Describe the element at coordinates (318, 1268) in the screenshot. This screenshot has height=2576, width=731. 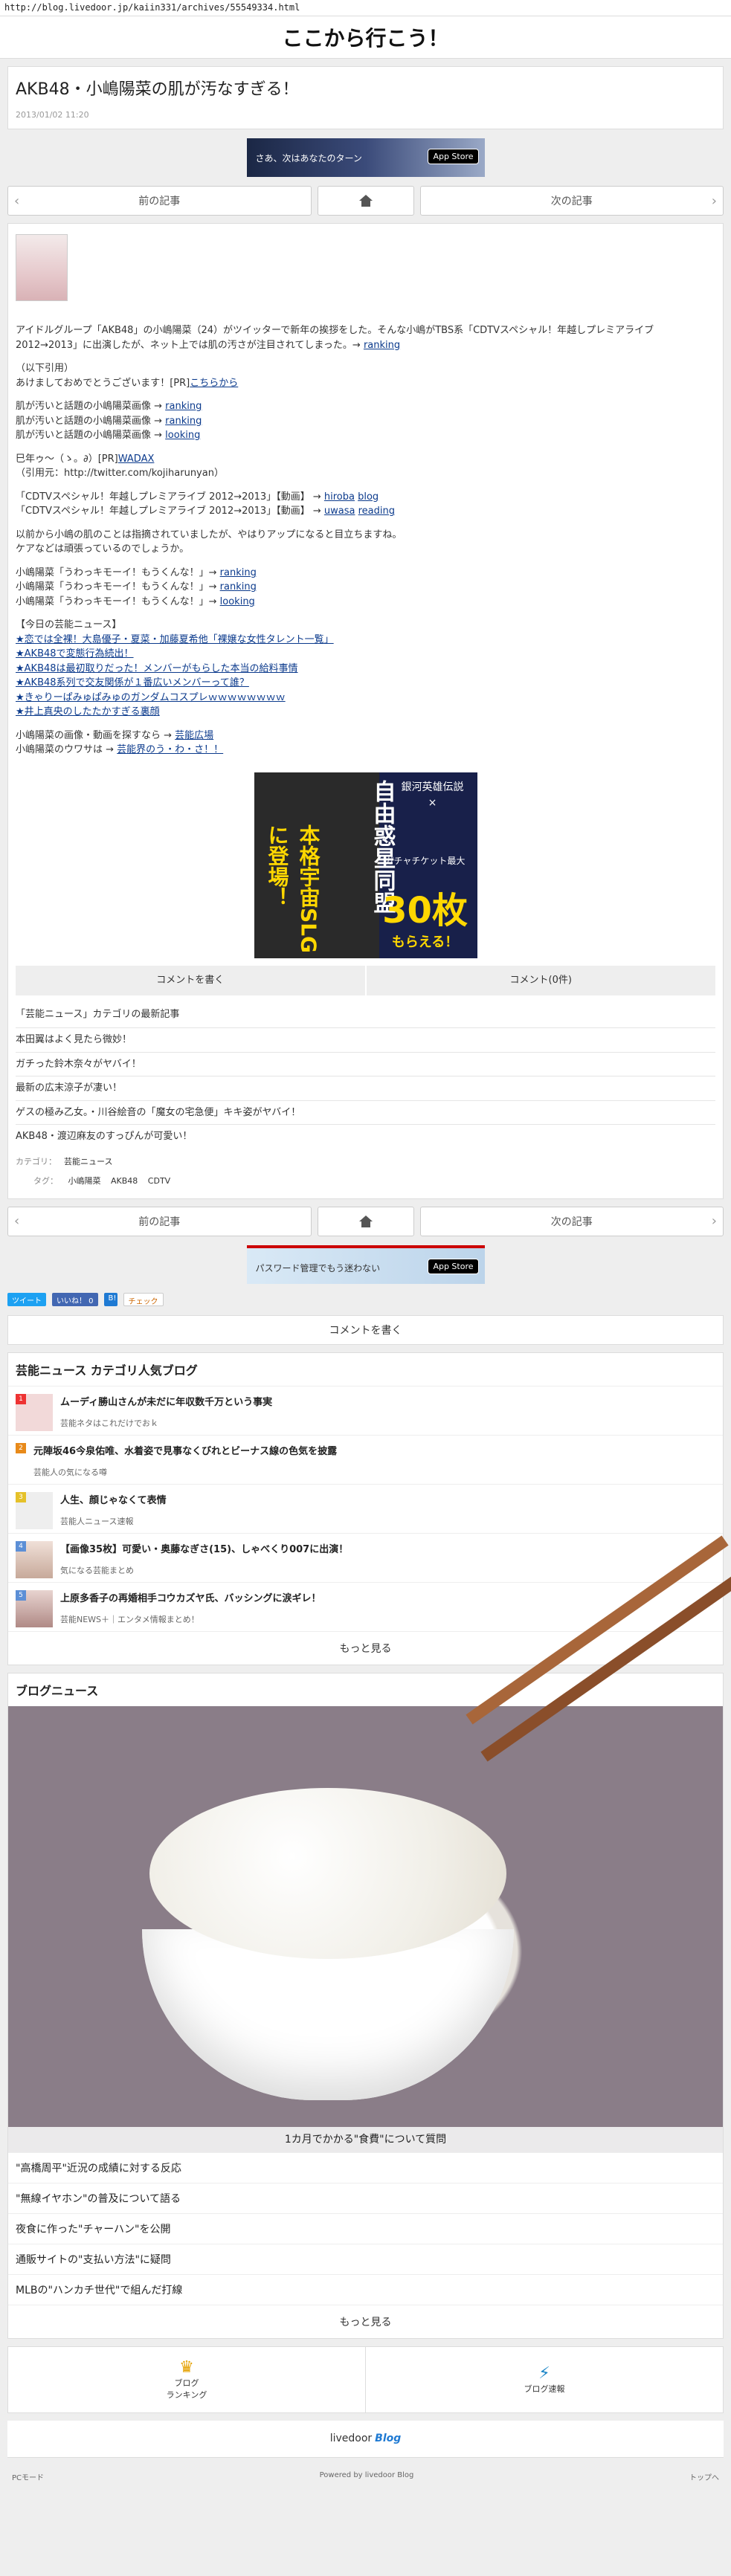
I see `ad-text: パスワード管理でもう迷わない` at that location.